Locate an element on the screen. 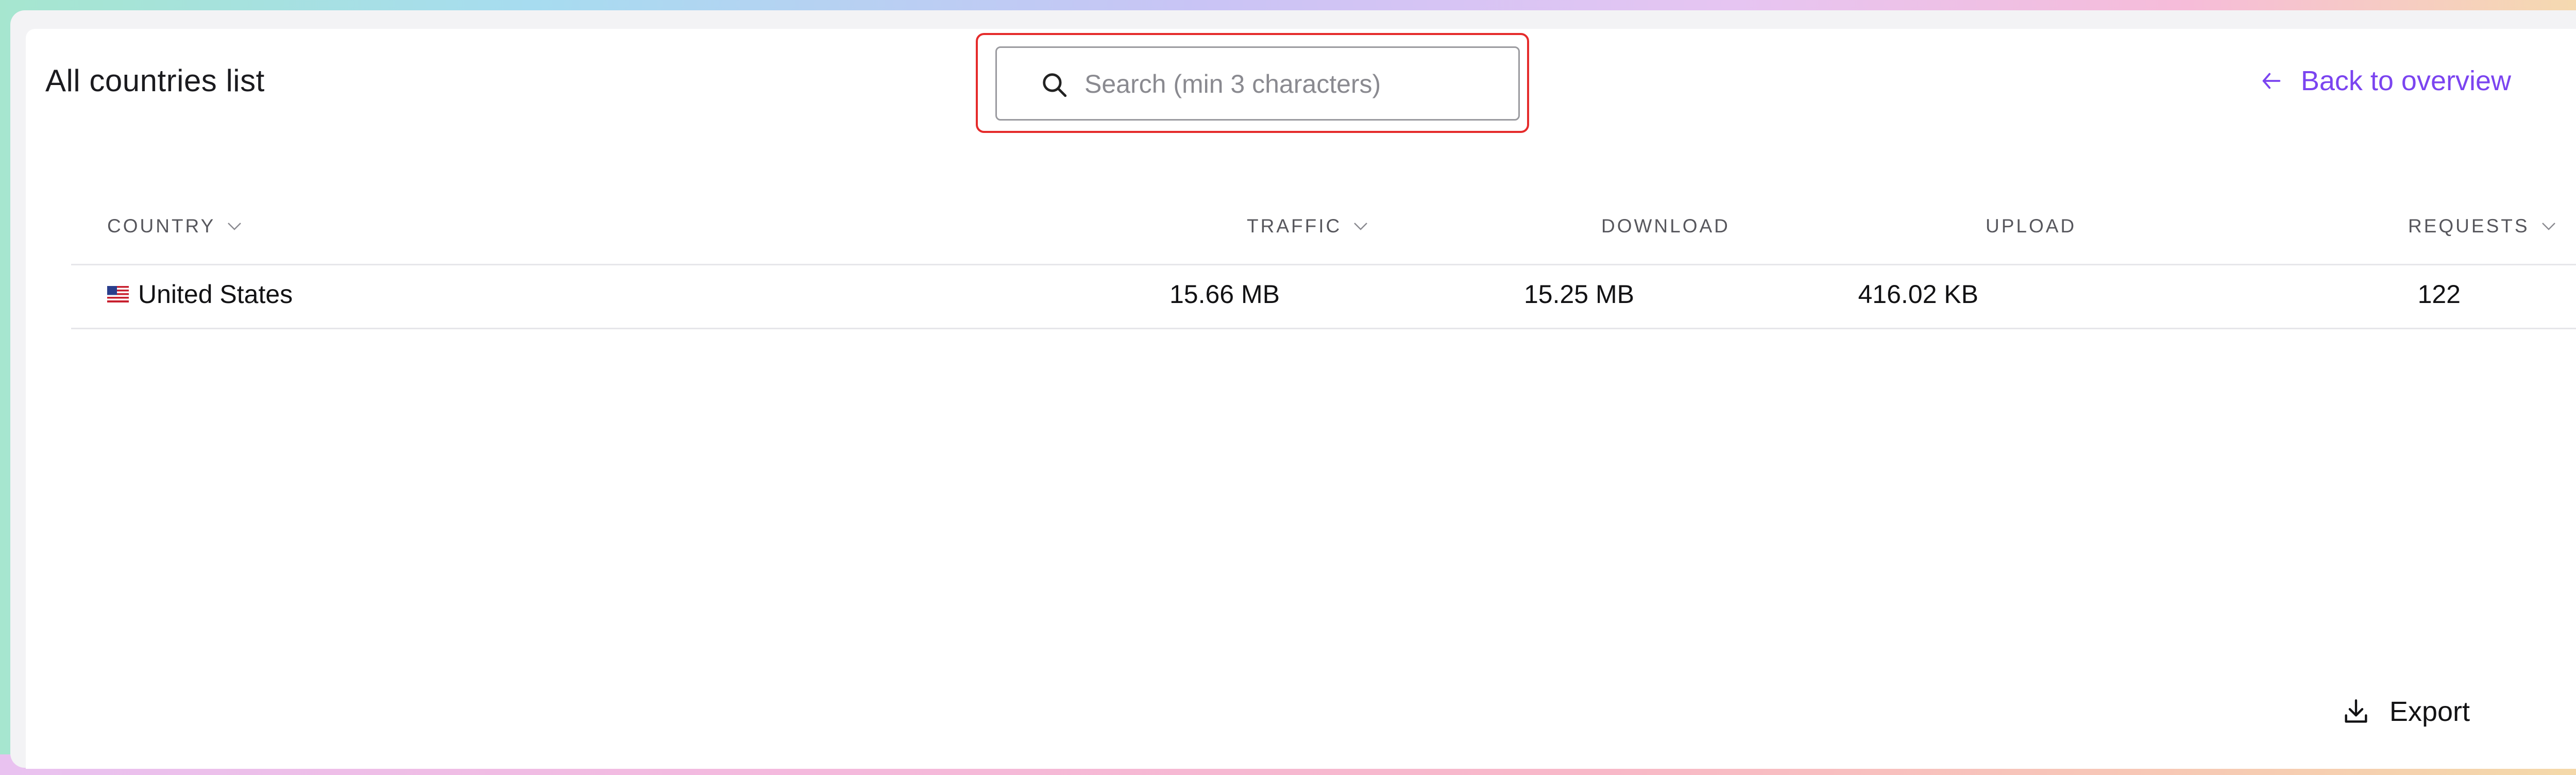 This screenshot has height=775, width=2576. export-button: Export is located at coordinates (2405, 712).